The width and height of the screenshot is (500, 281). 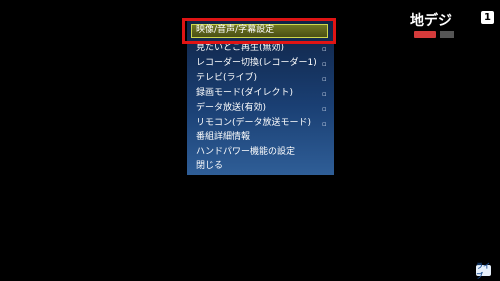 I want to click on channel-status-strip-gray, so click(x=447, y=34).